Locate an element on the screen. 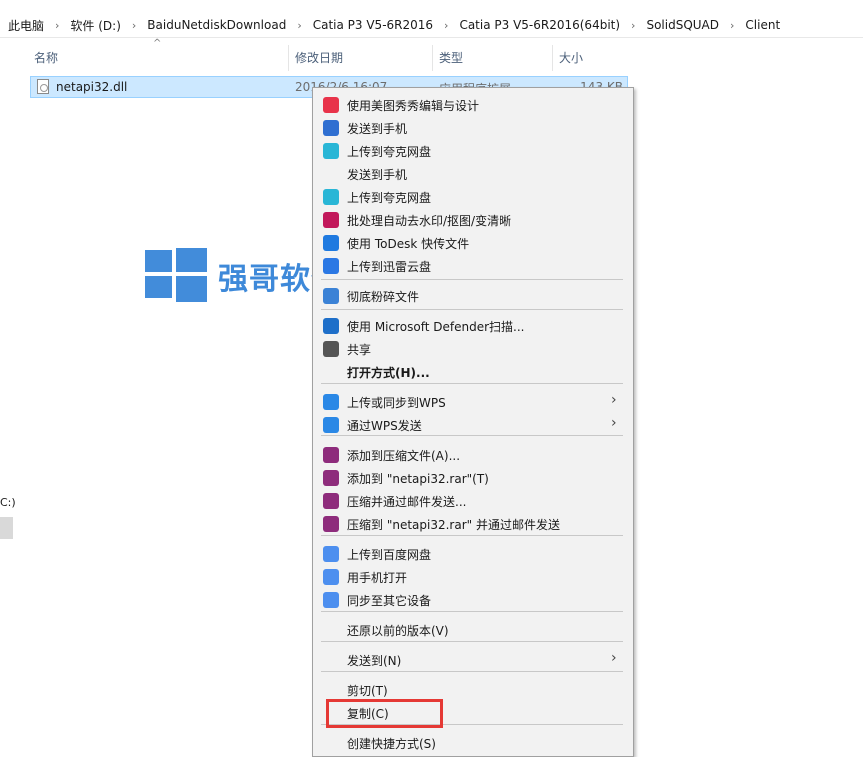  menu-item-wps-sync: 上传或同步到WPS › is located at coordinates (473, 401).